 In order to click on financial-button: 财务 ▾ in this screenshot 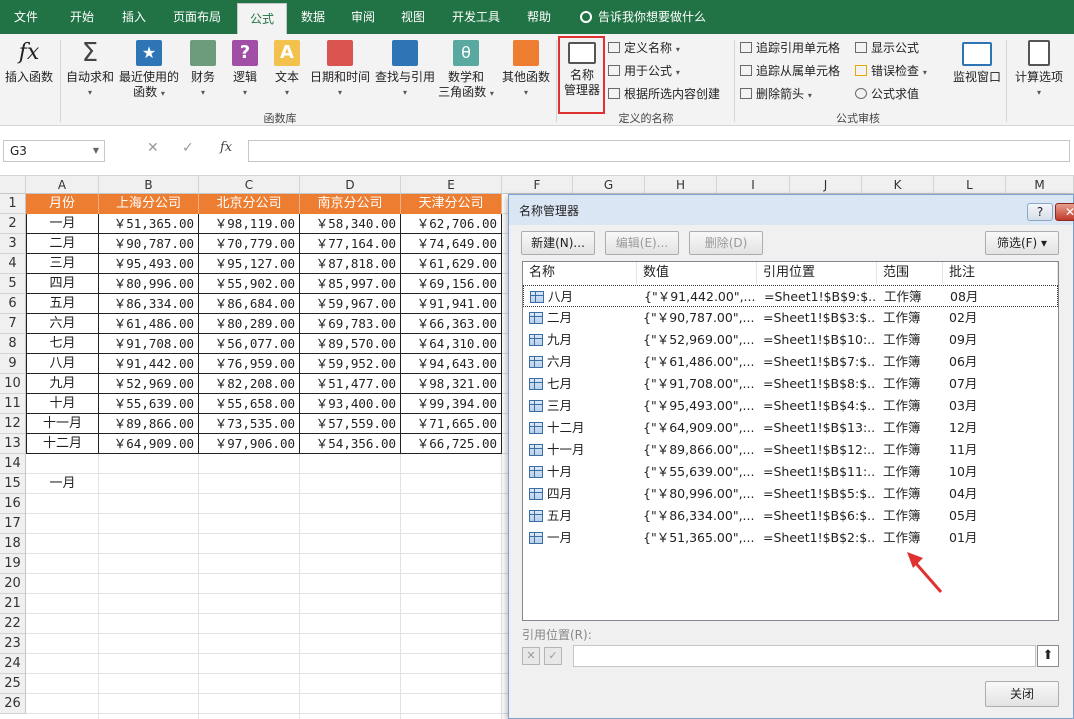, I will do `click(203, 69)`.